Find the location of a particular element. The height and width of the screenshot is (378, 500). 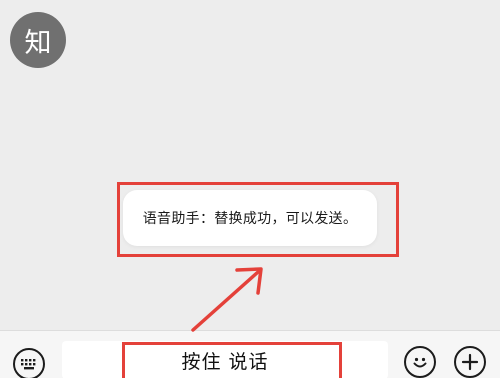

toast-message: 语音助手：替换成功，可以发送。 is located at coordinates (250, 219).